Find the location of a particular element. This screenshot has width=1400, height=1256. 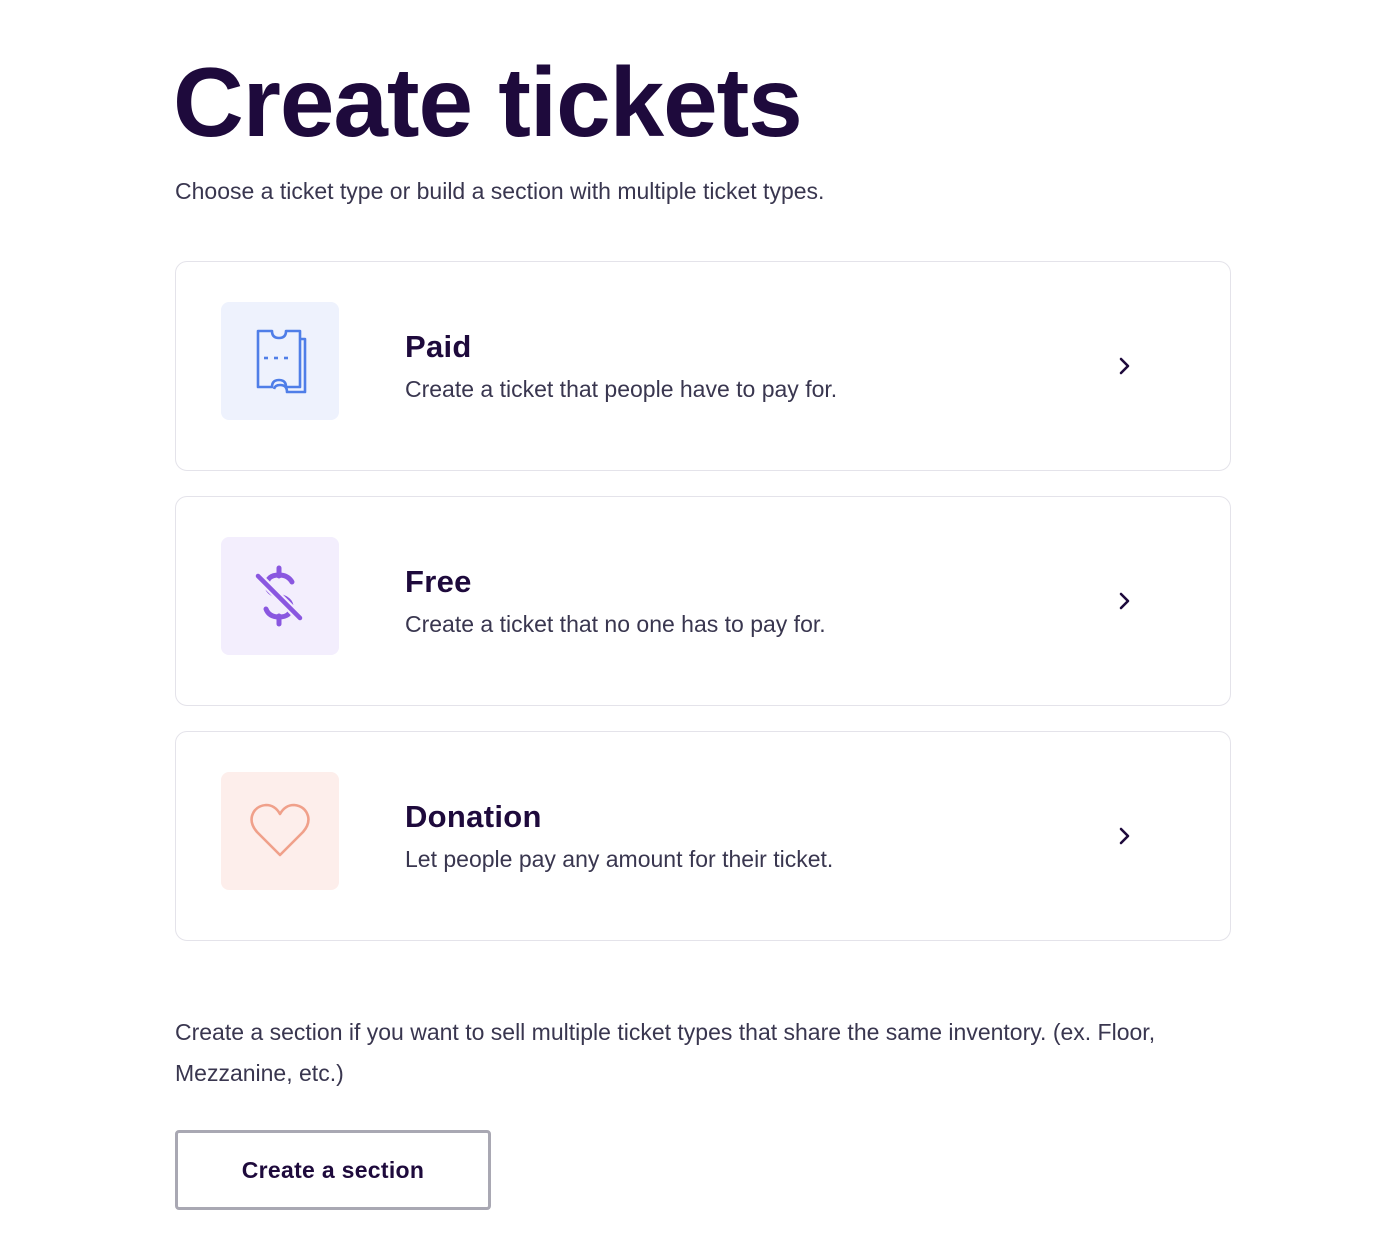

ticket-type-title: Free is located at coordinates (438, 581).